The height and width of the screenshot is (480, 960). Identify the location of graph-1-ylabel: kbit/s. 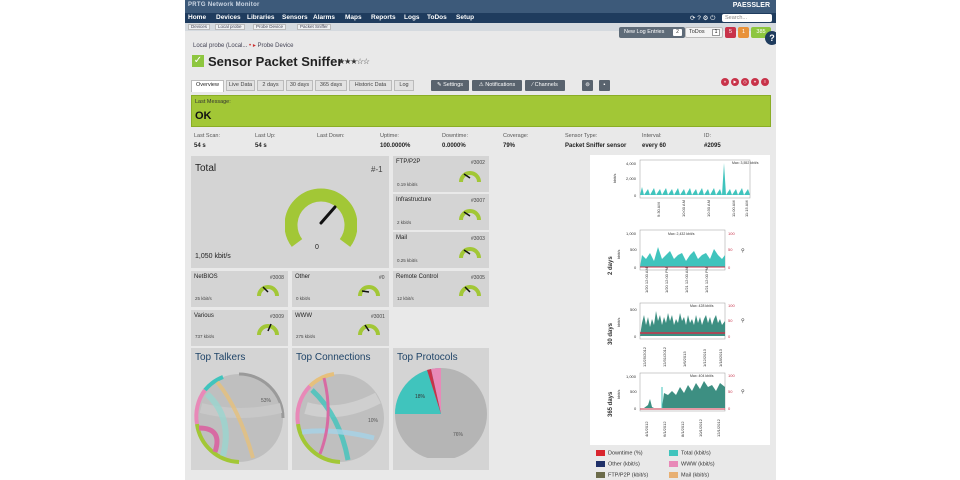
(614, 178).